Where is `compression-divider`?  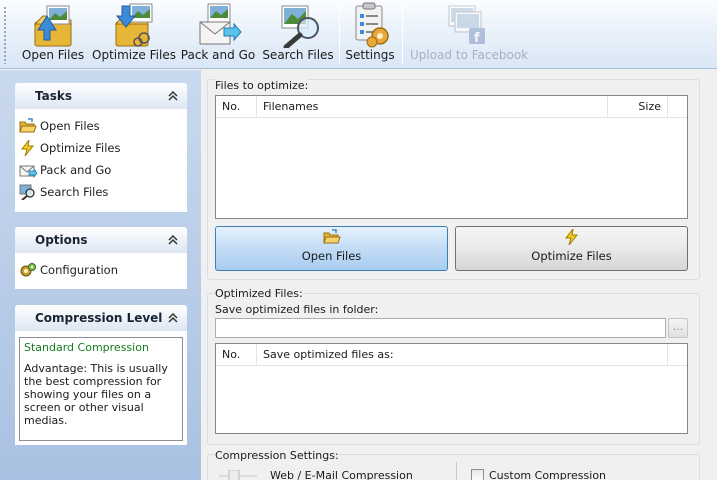 compression-divider is located at coordinates (456, 471).